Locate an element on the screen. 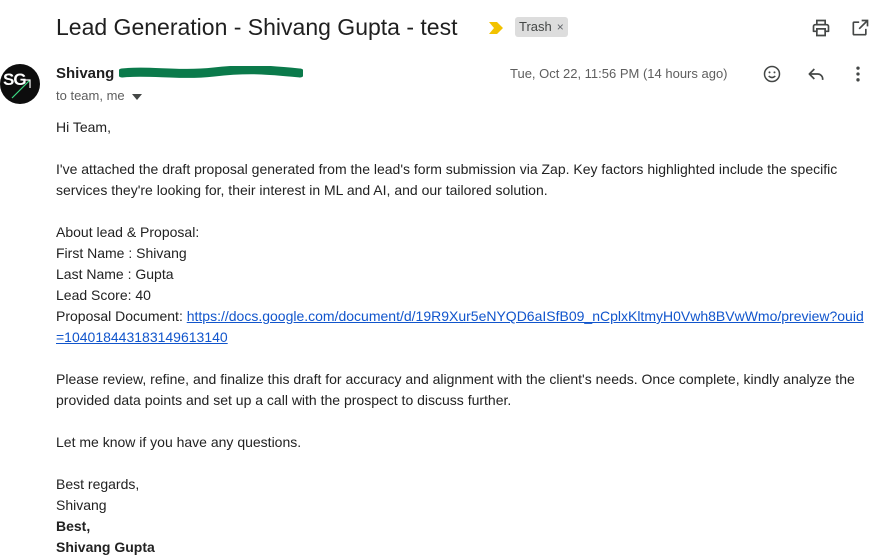 The width and height of the screenshot is (875, 560). last-name-line: Last Name : Gupta is located at coordinates (115, 274).